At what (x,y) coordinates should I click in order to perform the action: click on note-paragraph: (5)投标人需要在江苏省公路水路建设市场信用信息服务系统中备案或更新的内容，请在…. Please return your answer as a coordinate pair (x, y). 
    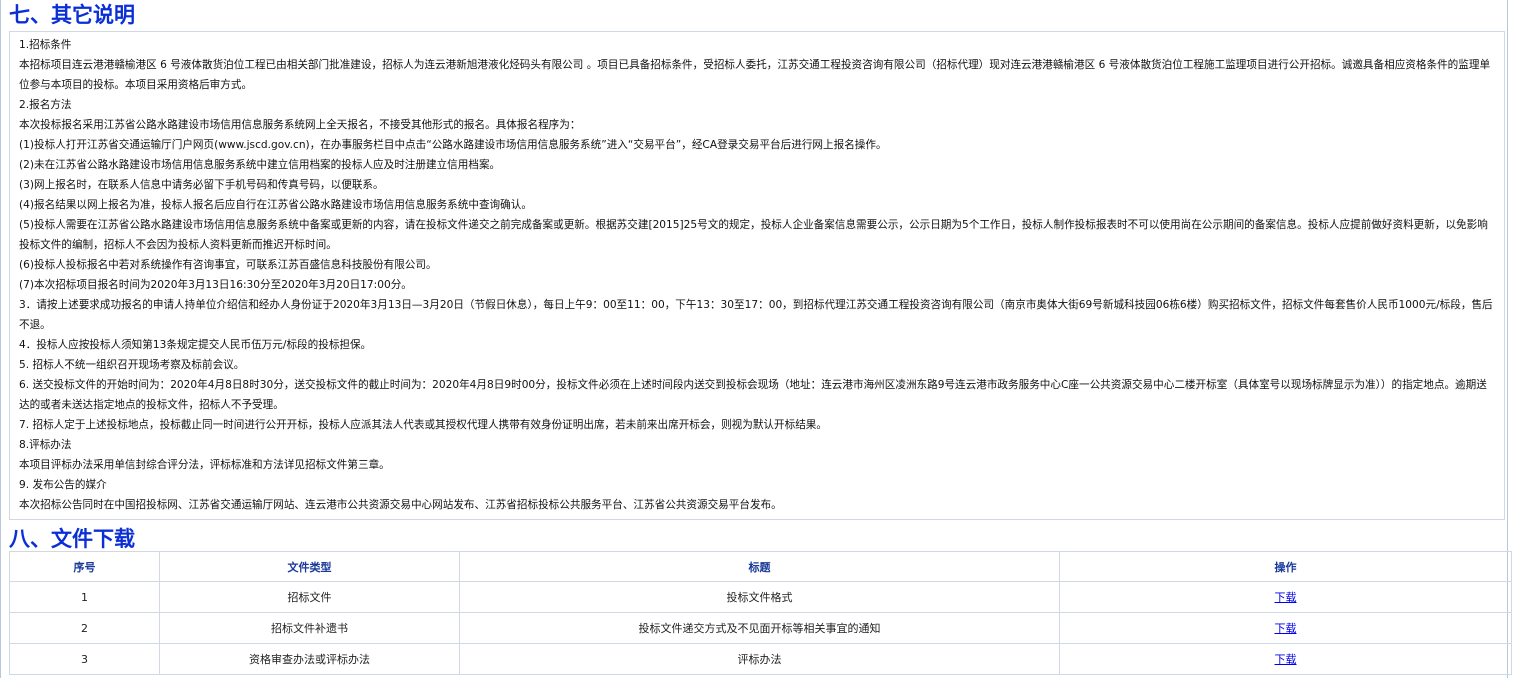
    Looking at the image, I should click on (753, 235).